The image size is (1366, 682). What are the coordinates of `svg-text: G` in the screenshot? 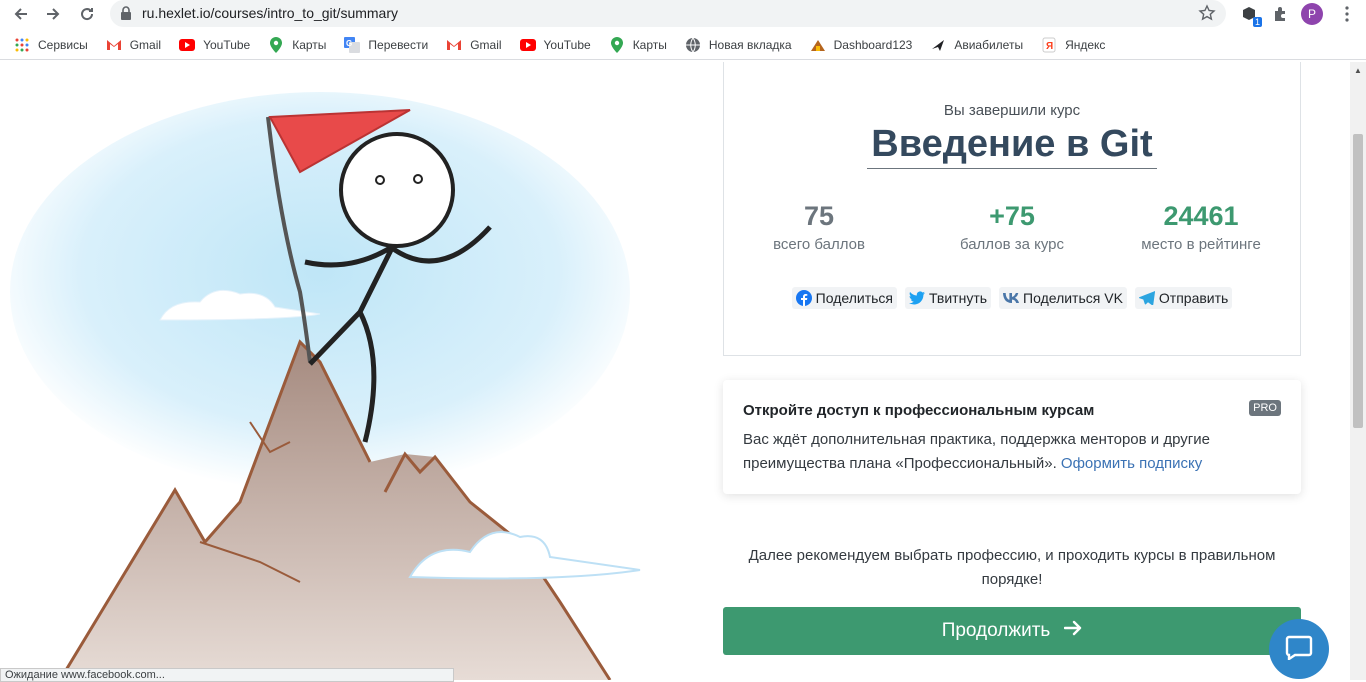 It's located at (349, 43).